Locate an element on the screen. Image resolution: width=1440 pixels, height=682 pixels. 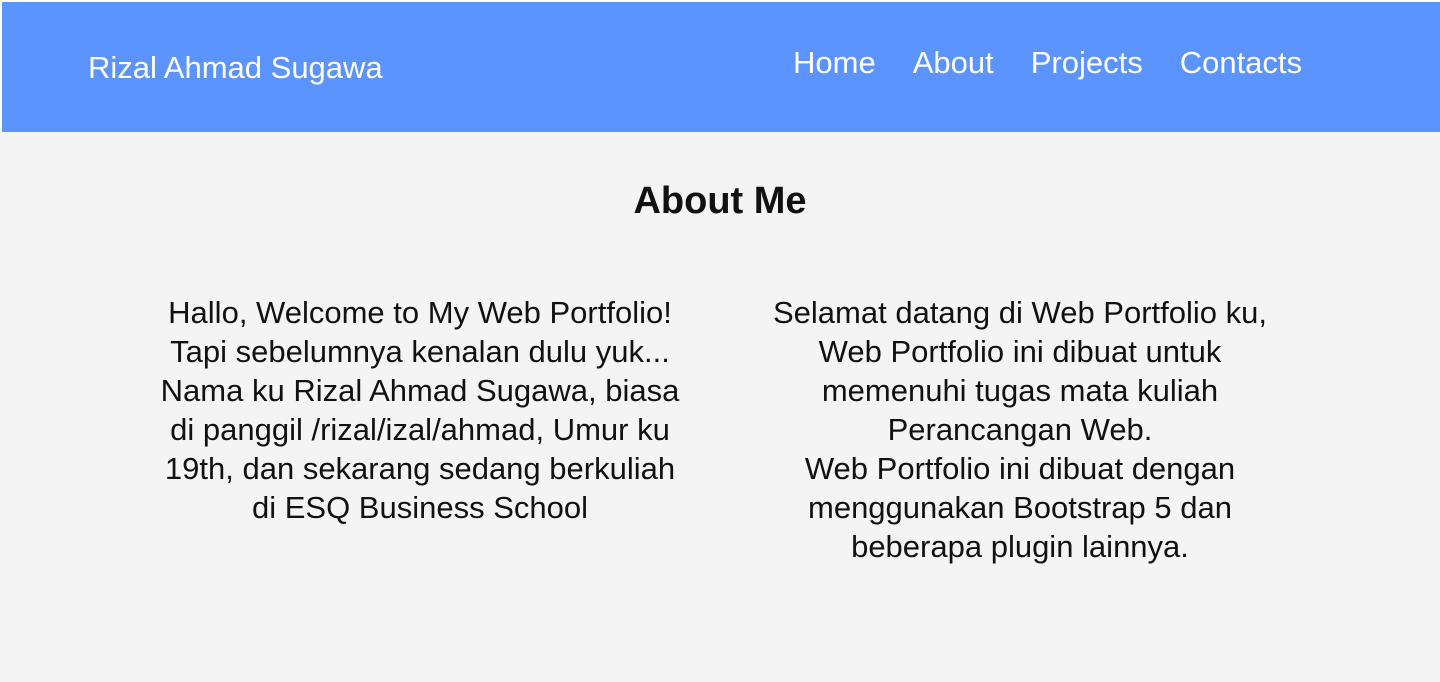
nav-link-projects: Projects is located at coordinates (1087, 63).